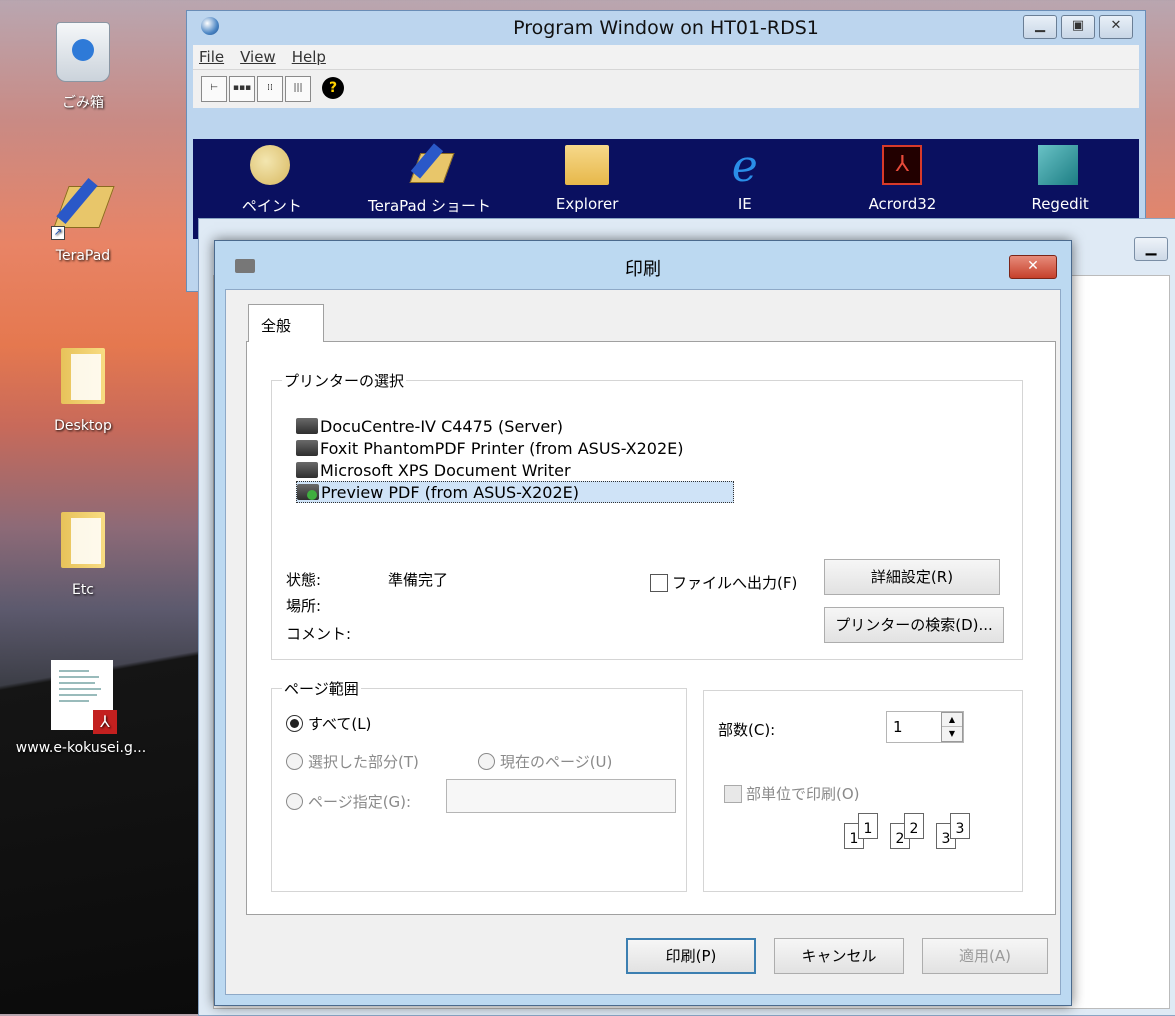  I want to click on launcher-label: ペイント, so click(271, 206).